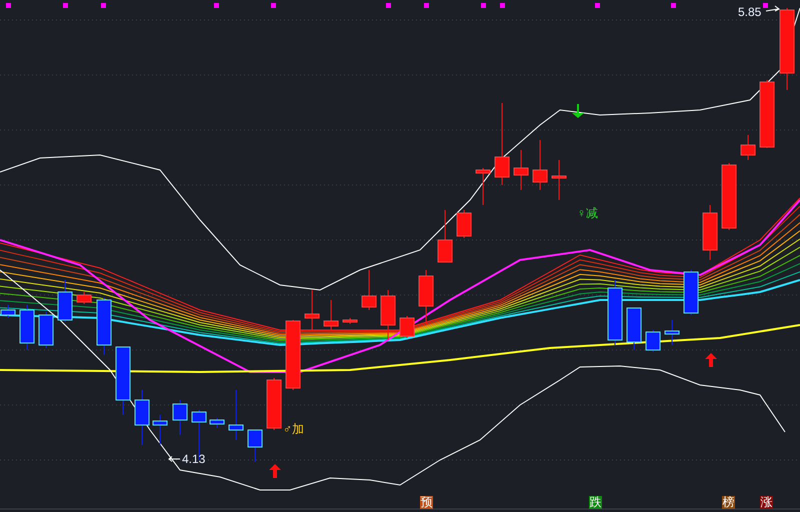 The width and height of the screenshot is (800, 512). I want to click on marker-badge: 榜, so click(728, 502).